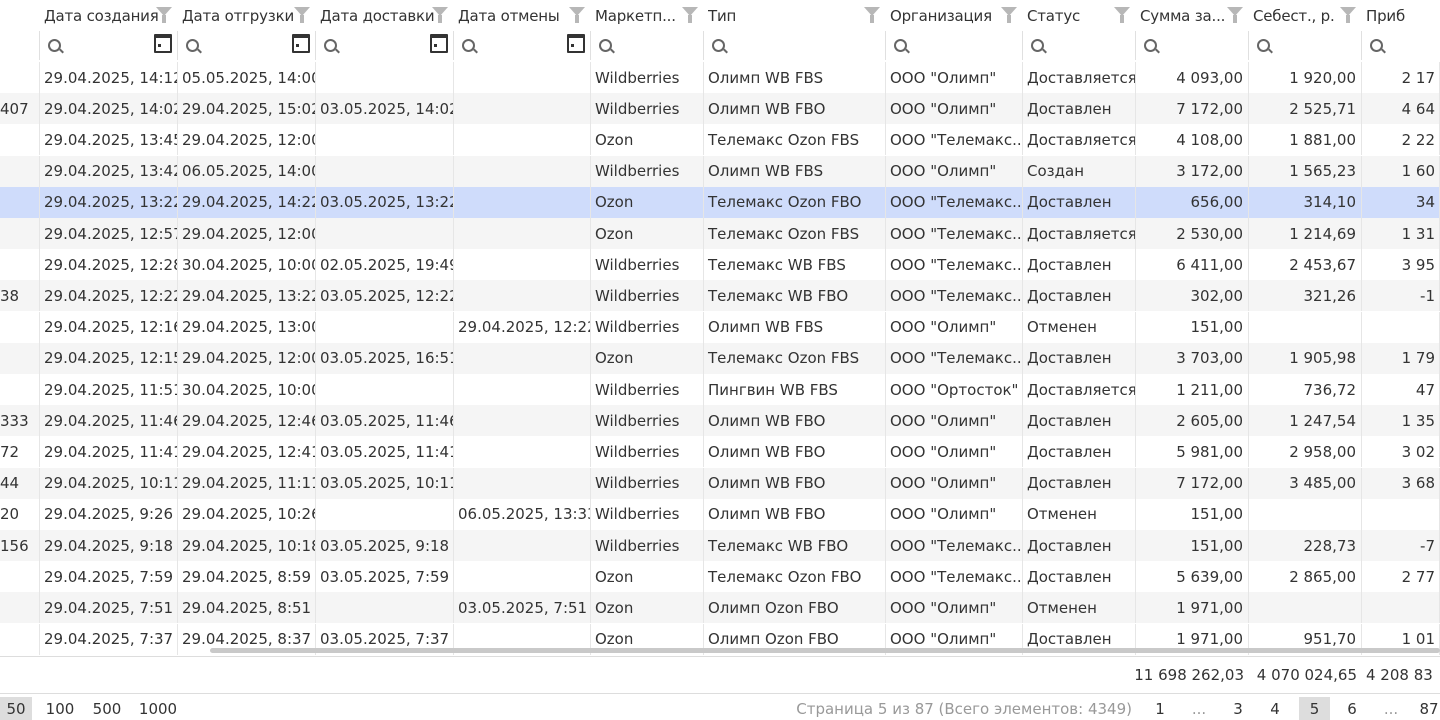 The image size is (1440, 720). Describe the element at coordinates (385, 202) in the screenshot. I see `cell-delivered: 03.05.2025, 13:22` at that location.